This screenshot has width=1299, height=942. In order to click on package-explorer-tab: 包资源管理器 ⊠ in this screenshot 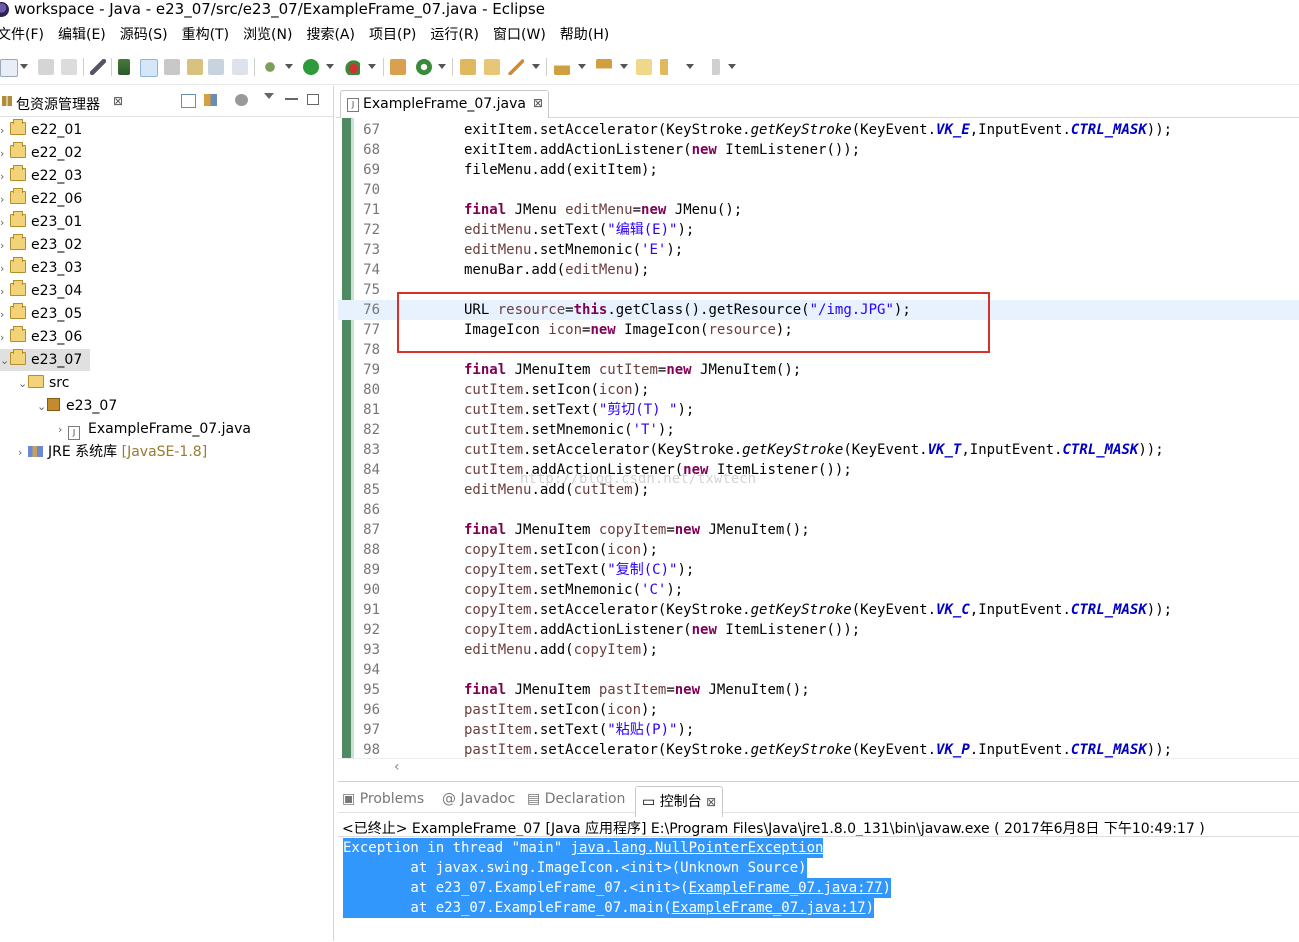, I will do `click(166, 101)`.